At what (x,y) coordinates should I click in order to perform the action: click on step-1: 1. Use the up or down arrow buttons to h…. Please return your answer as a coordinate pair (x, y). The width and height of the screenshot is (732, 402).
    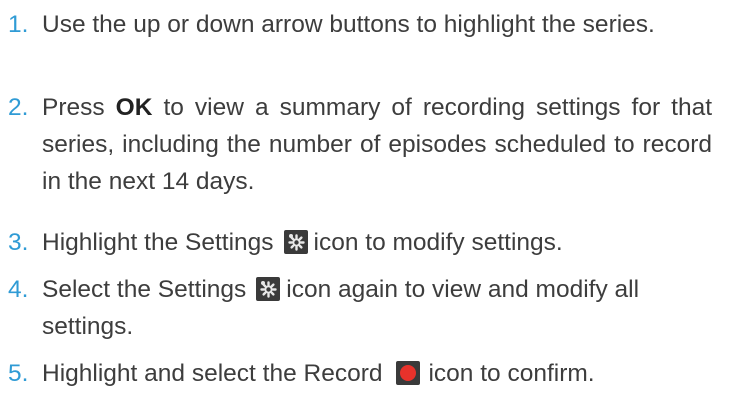
    Looking at the image, I should click on (356, 24).